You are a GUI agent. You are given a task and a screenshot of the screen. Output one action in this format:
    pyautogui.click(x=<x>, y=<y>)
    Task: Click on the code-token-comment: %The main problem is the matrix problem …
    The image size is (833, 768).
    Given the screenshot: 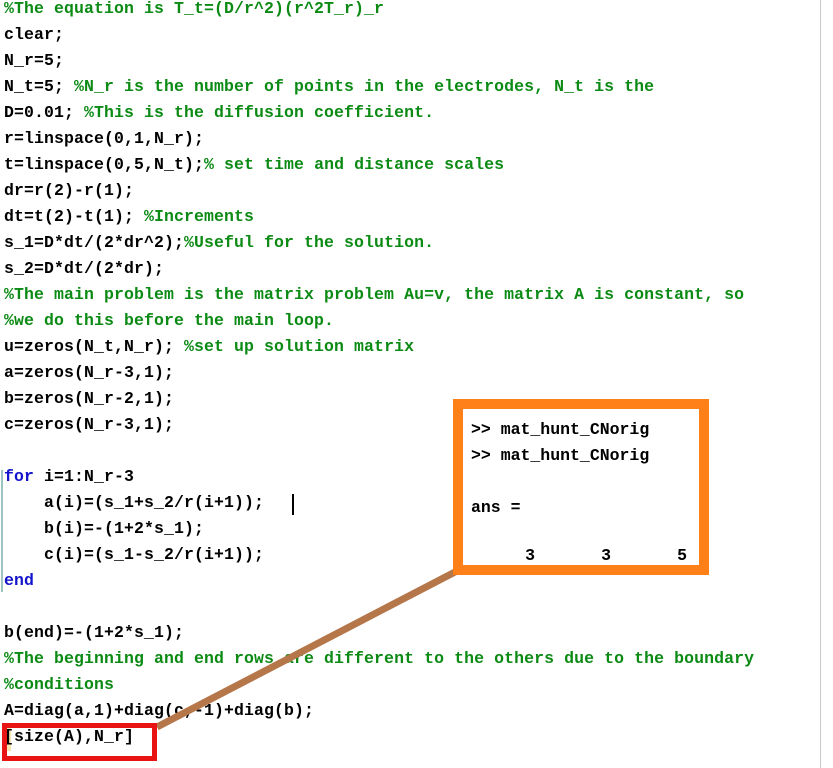 What is the action you would take?
    pyautogui.click(x=374, y=294)
    